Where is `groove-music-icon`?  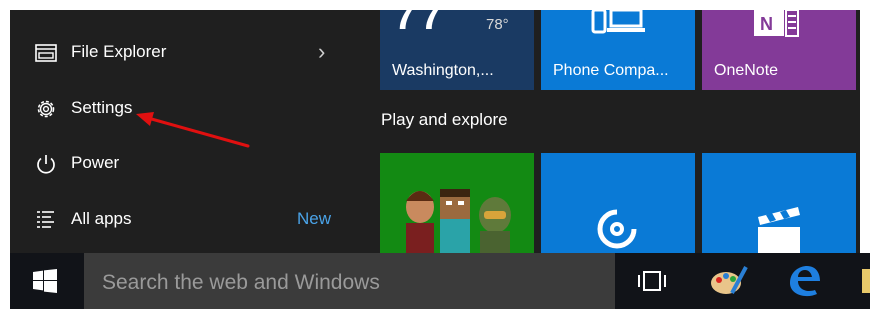 groove-music-icon is located at coordinates (617, 229).